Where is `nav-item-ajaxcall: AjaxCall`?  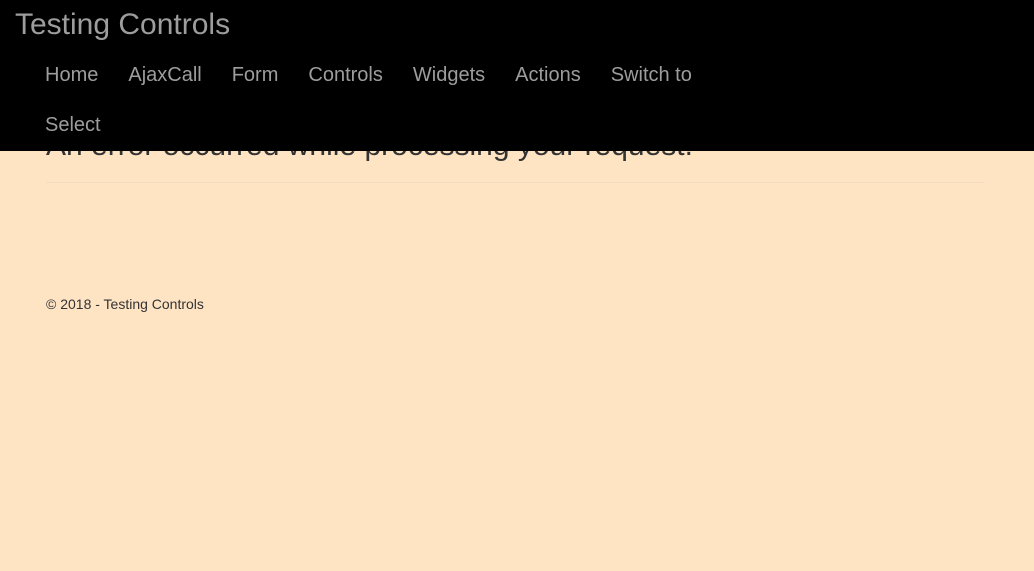 nav-item-ajaxcall: AjaxCall is located at coordinates (164, 75).